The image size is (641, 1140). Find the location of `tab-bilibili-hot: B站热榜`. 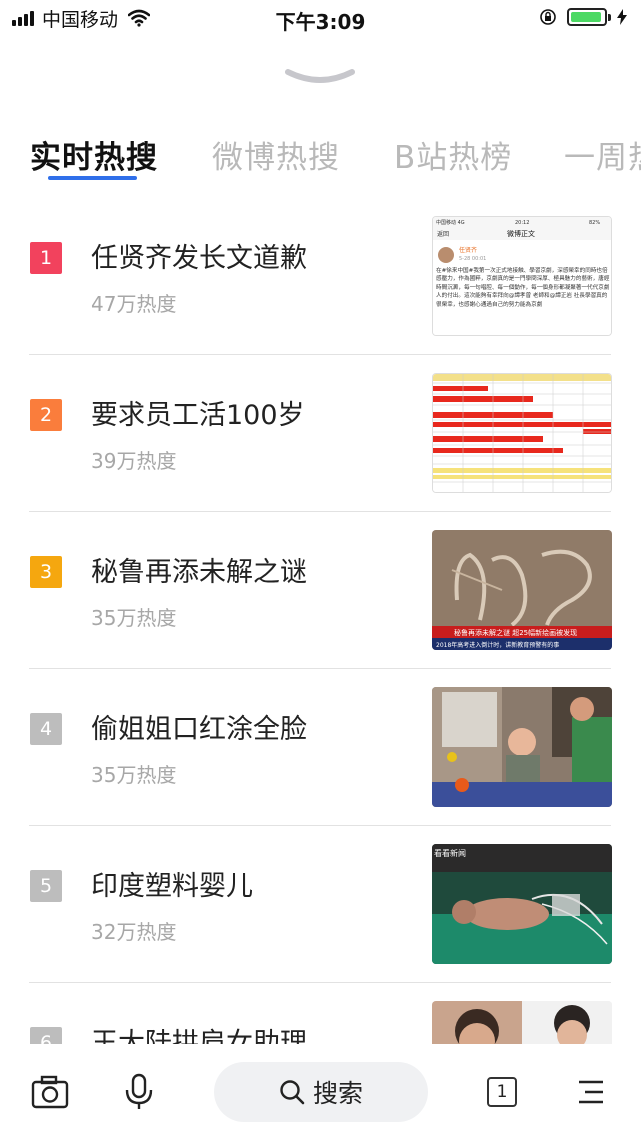

tab-bilibili-hot: B站热榜 is located at coordinates (453, 154).